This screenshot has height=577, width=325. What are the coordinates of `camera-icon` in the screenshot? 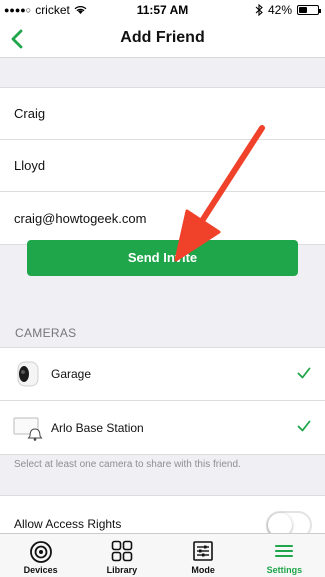 It's located at (28, 374).